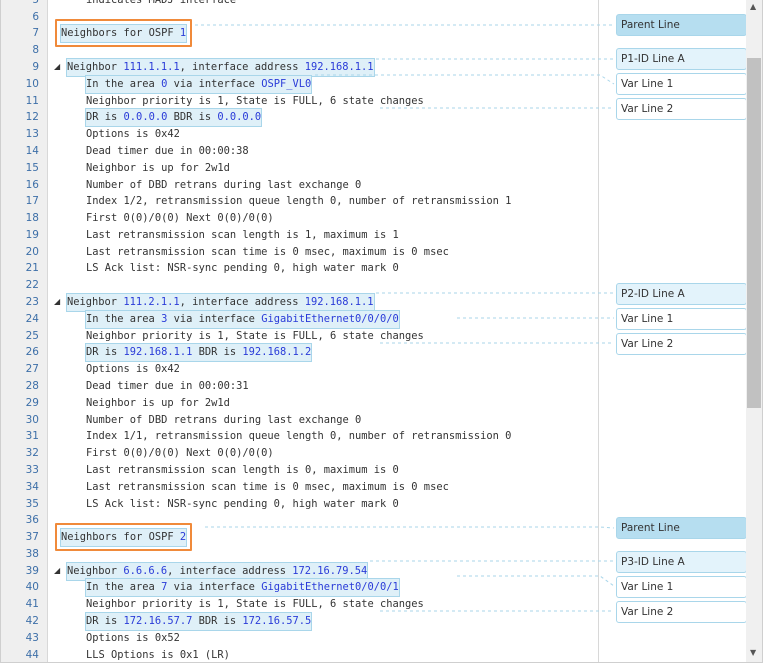 This screenshot has width=763, height=666. I want to click on code-text: First 0(0)/0(0) Next 0(0)/0(0), so click(180, 453).